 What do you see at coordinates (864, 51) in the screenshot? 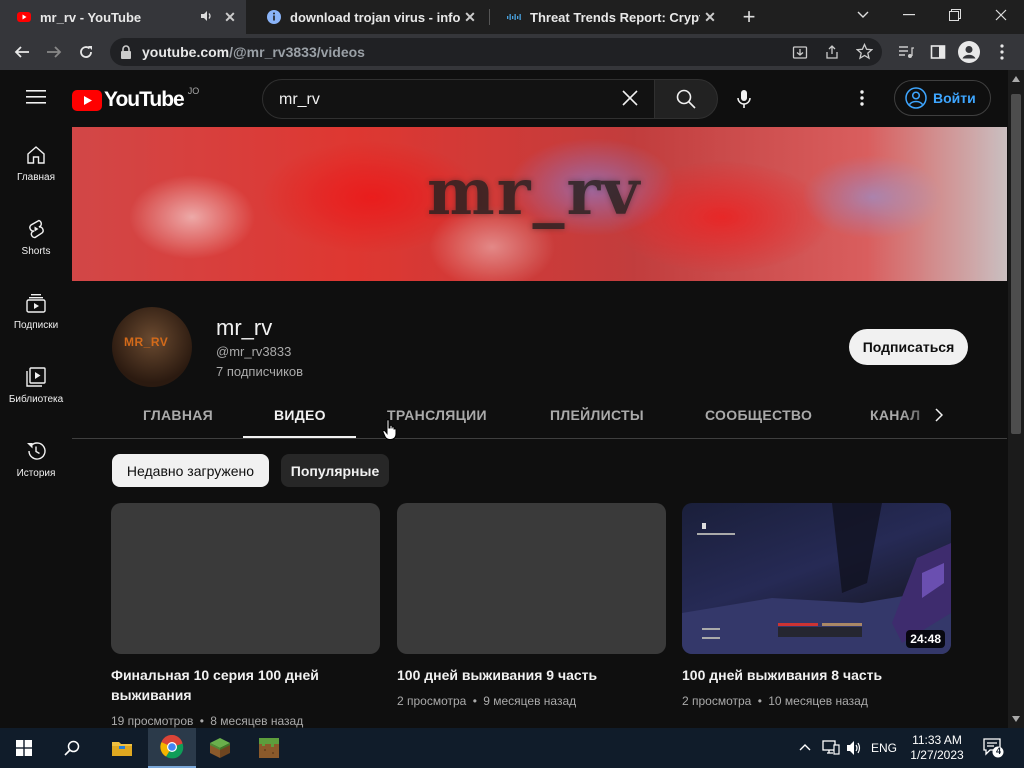
I see `bookmark-star-icon` at bounding box center [864, 51].